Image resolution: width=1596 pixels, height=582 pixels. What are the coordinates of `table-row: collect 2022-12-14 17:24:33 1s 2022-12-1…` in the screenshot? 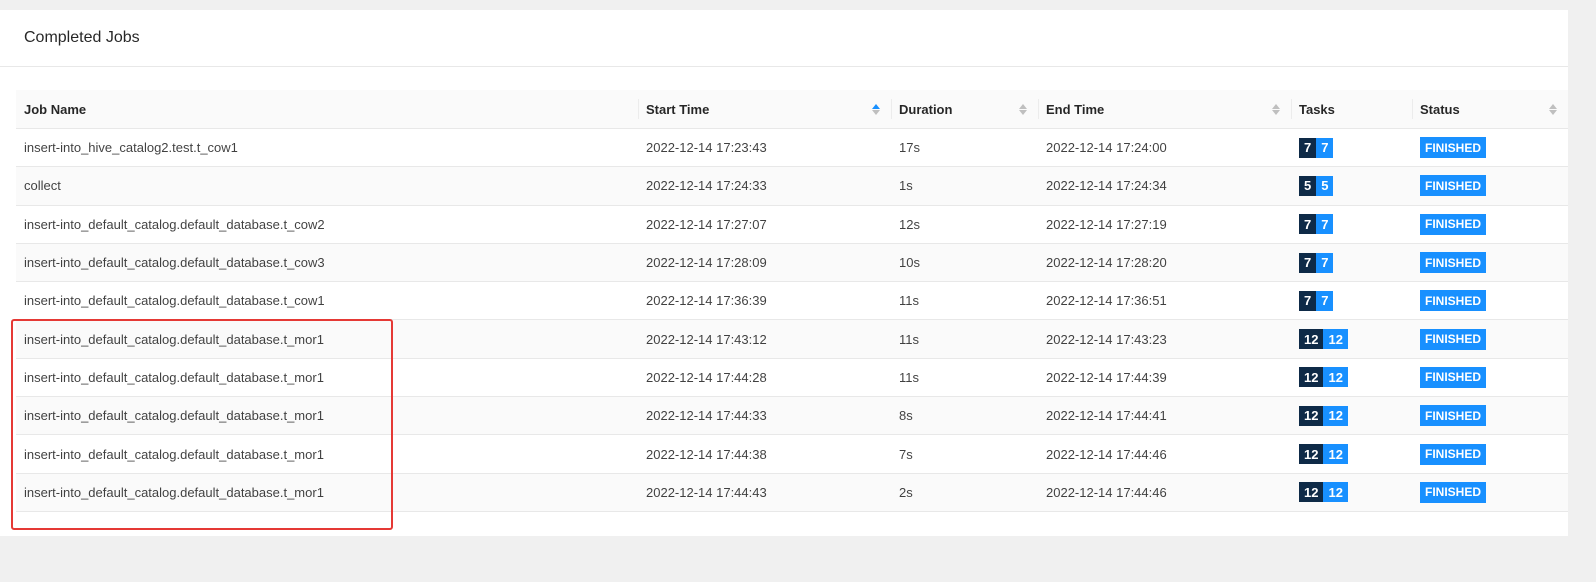 It's located at (792, 186).